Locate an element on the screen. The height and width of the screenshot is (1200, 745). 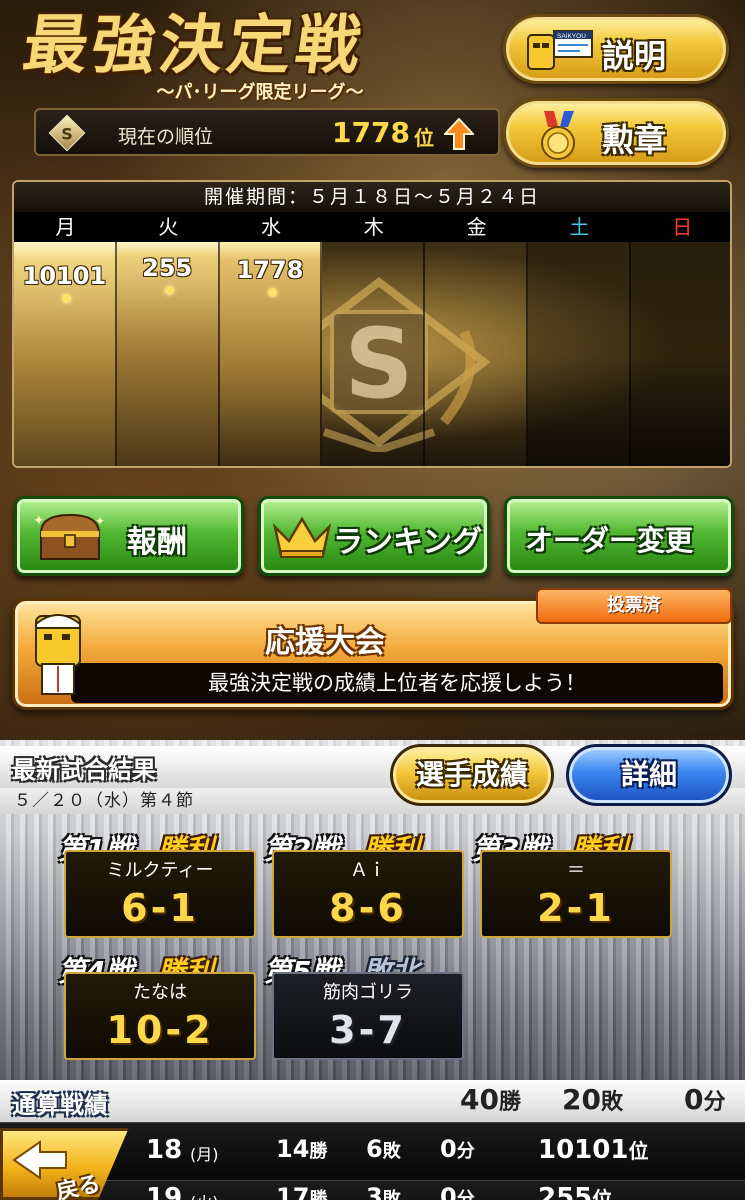
calendar-cell-wed: 1778 is located at coordinates (271, 354).